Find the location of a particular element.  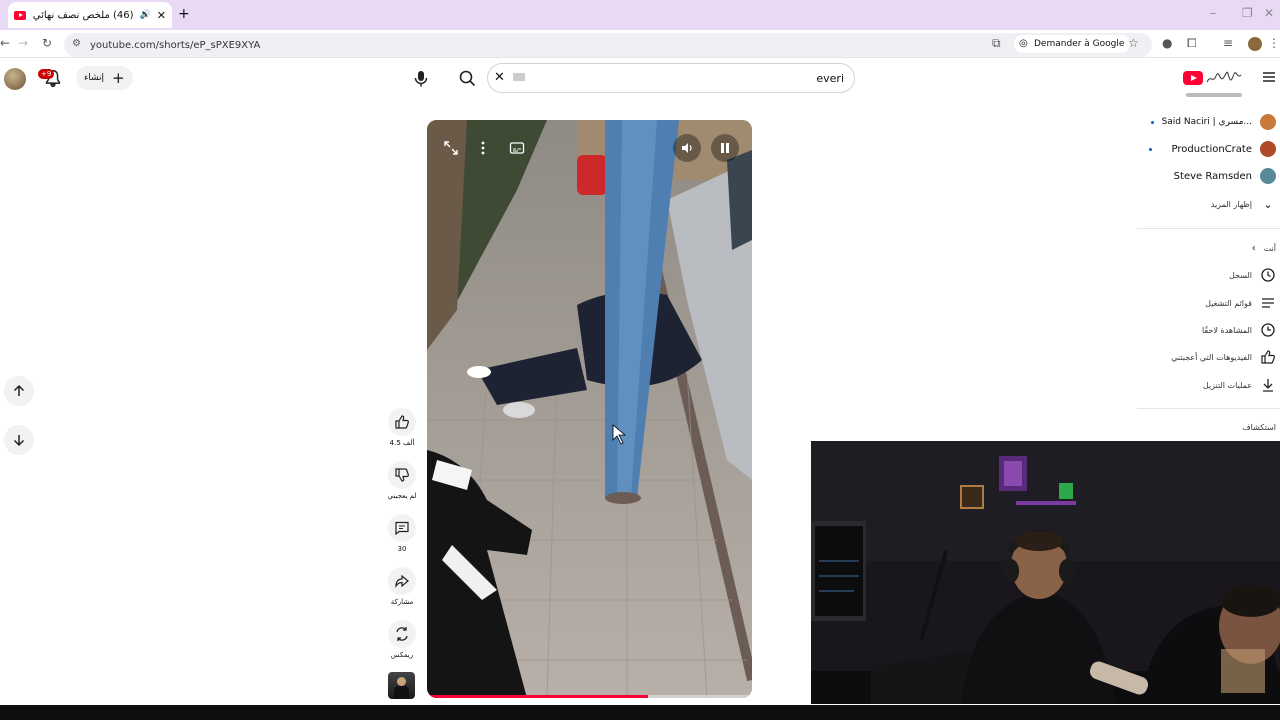

pause-icon is located at coordinates (725, 148).